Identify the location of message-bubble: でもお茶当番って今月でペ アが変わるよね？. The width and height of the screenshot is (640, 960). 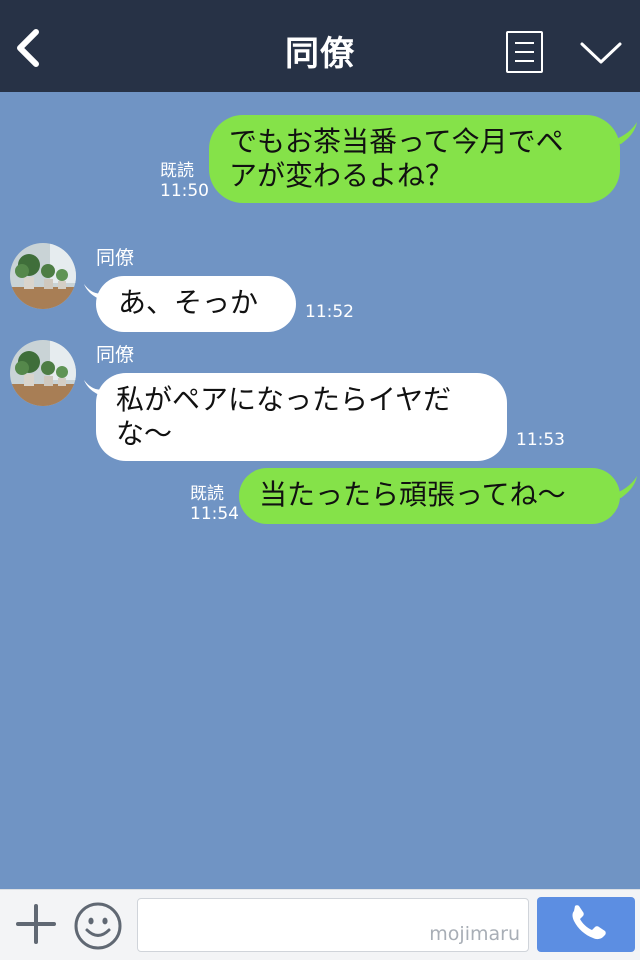
(414, 159).